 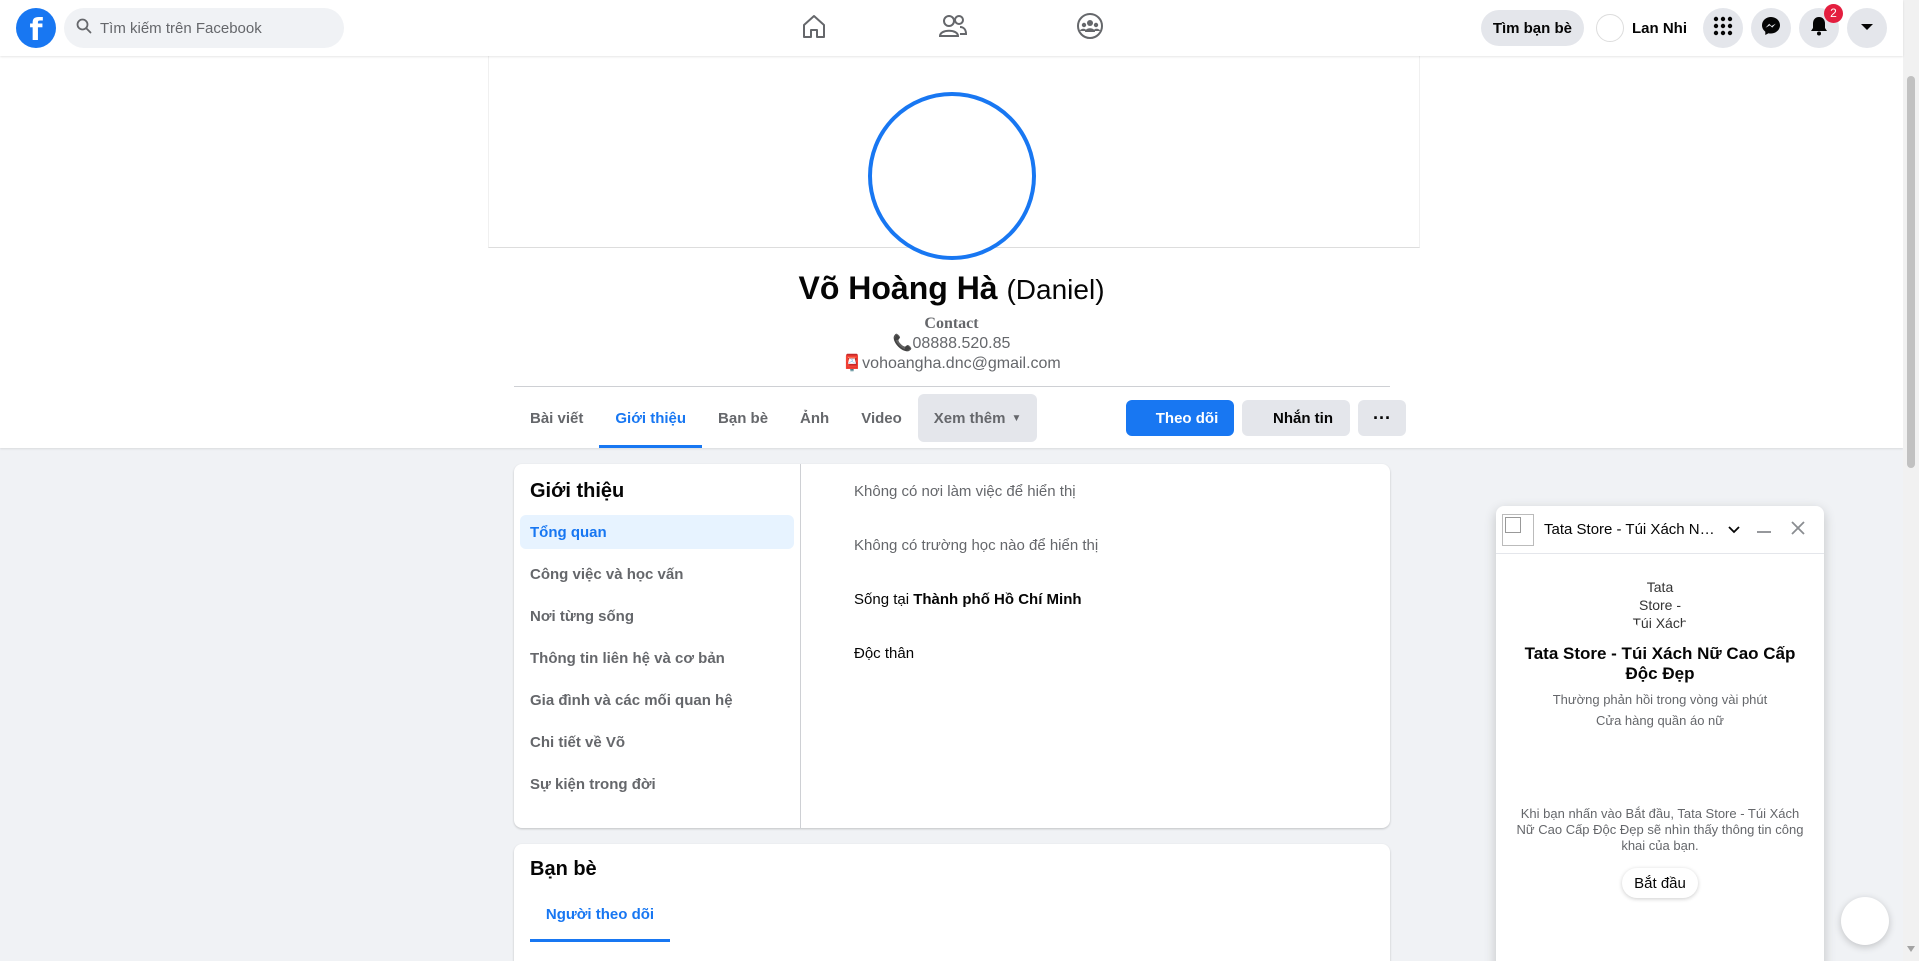 What do you see at coordinates (743, 418) in the screenshot?
I see `tab-friends: Bạn bè` at bounding box center [743, 418].